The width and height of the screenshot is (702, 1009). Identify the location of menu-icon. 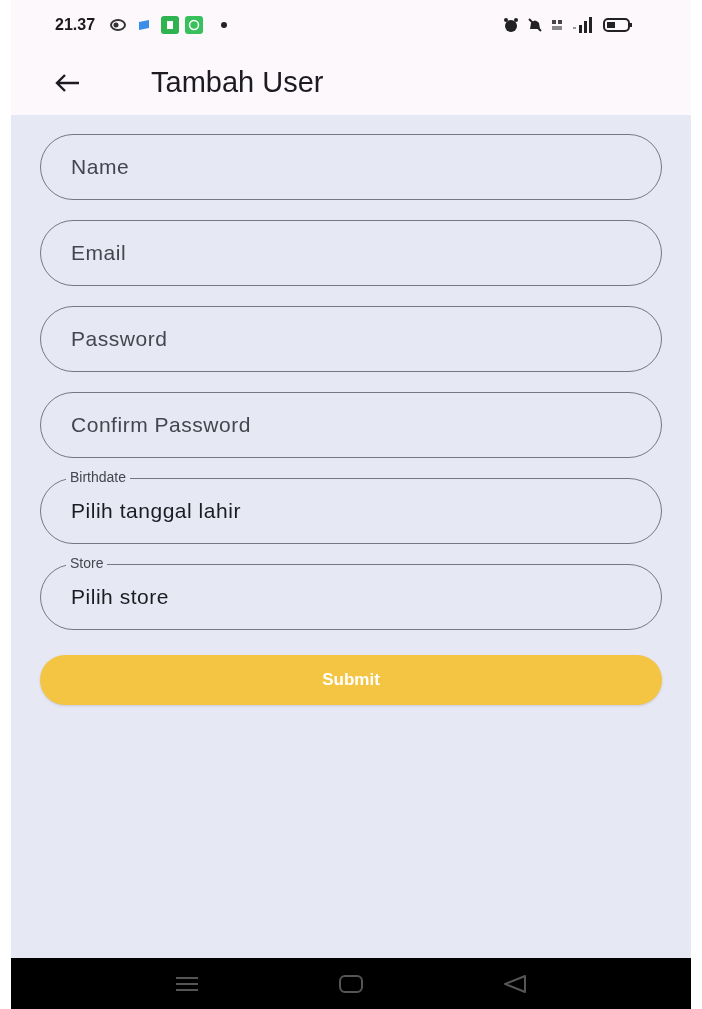
(187, 983).